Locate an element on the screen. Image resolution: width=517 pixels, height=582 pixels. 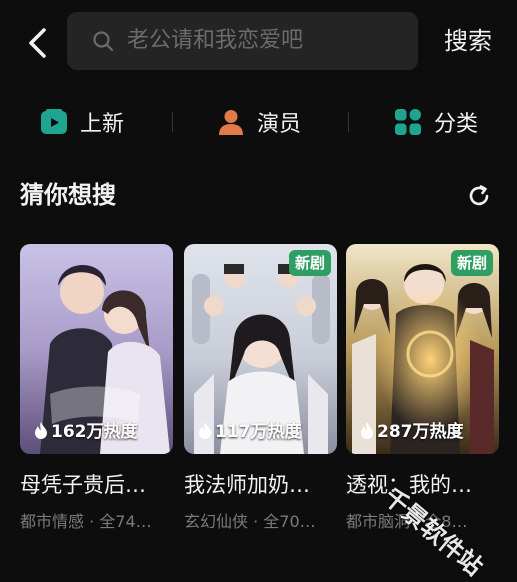
poster-image: 162万热度 is located at coordinates (96, 349).